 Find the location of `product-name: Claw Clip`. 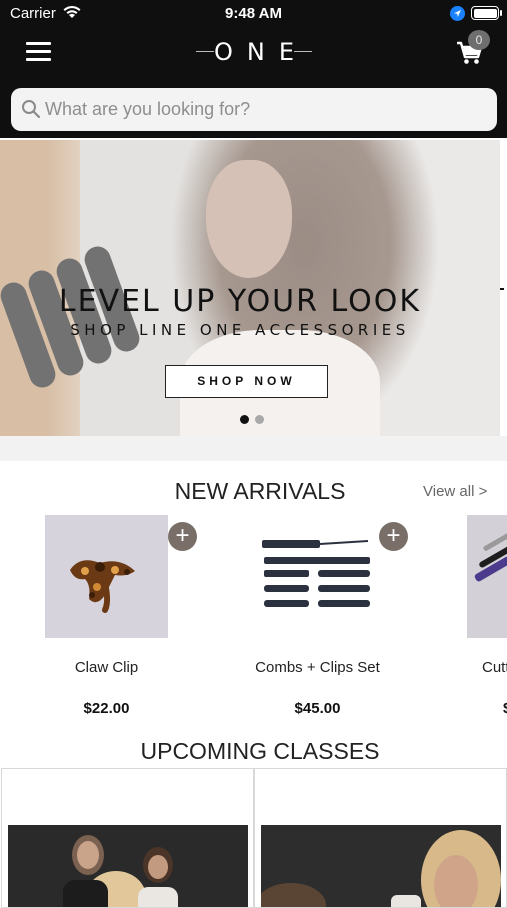

product-name: Claw Clip is located at coordinates (106, 667).